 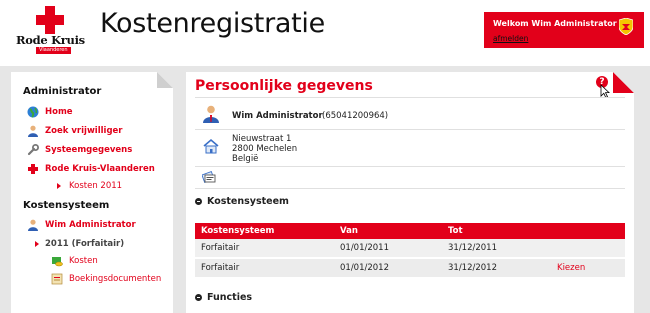 What do you see at coordinates (588, 231) in the screenshot?
I see `column-header-action` at bounding box center [588, 231].